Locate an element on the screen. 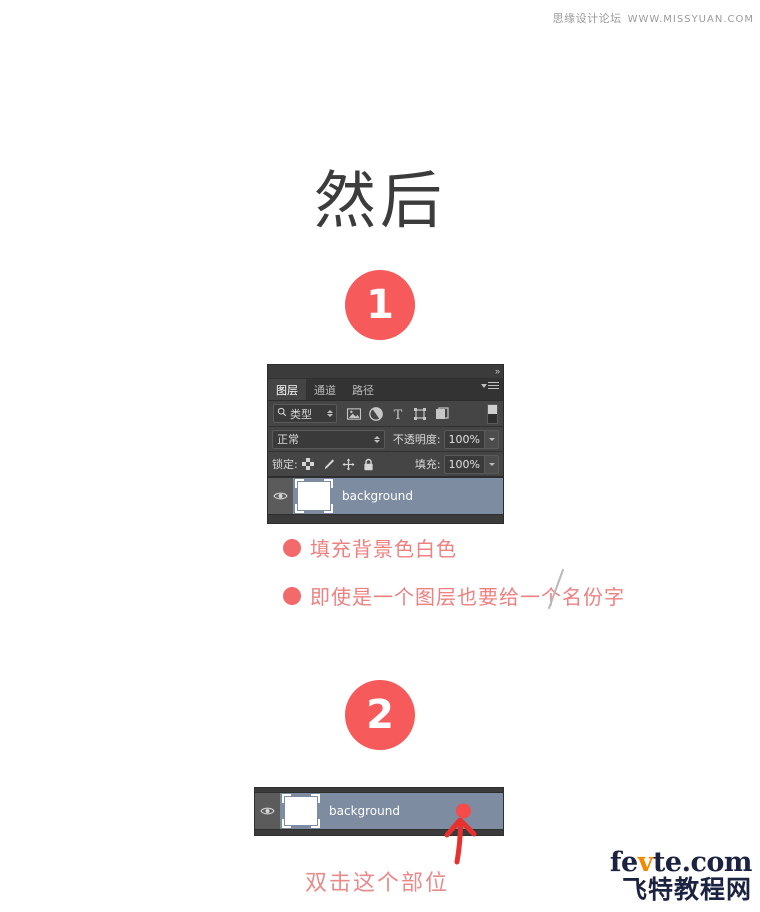 The image size is (760, 912). filter-type-label: 类型 is located at coordinates (301, 414).